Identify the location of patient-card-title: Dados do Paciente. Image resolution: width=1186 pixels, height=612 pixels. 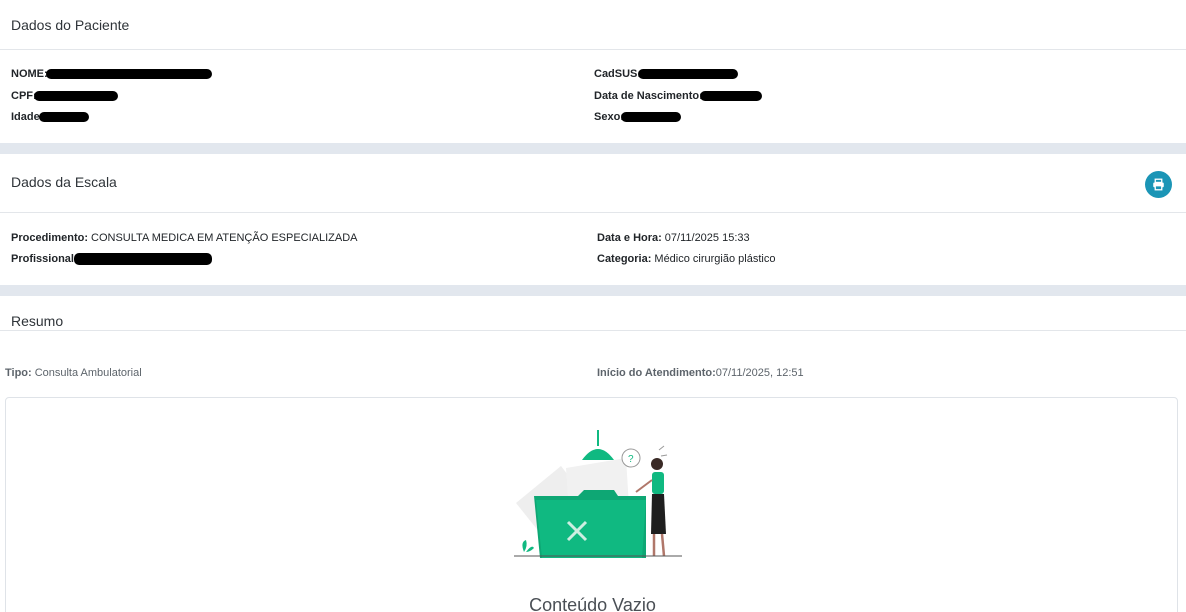
(70, 25).